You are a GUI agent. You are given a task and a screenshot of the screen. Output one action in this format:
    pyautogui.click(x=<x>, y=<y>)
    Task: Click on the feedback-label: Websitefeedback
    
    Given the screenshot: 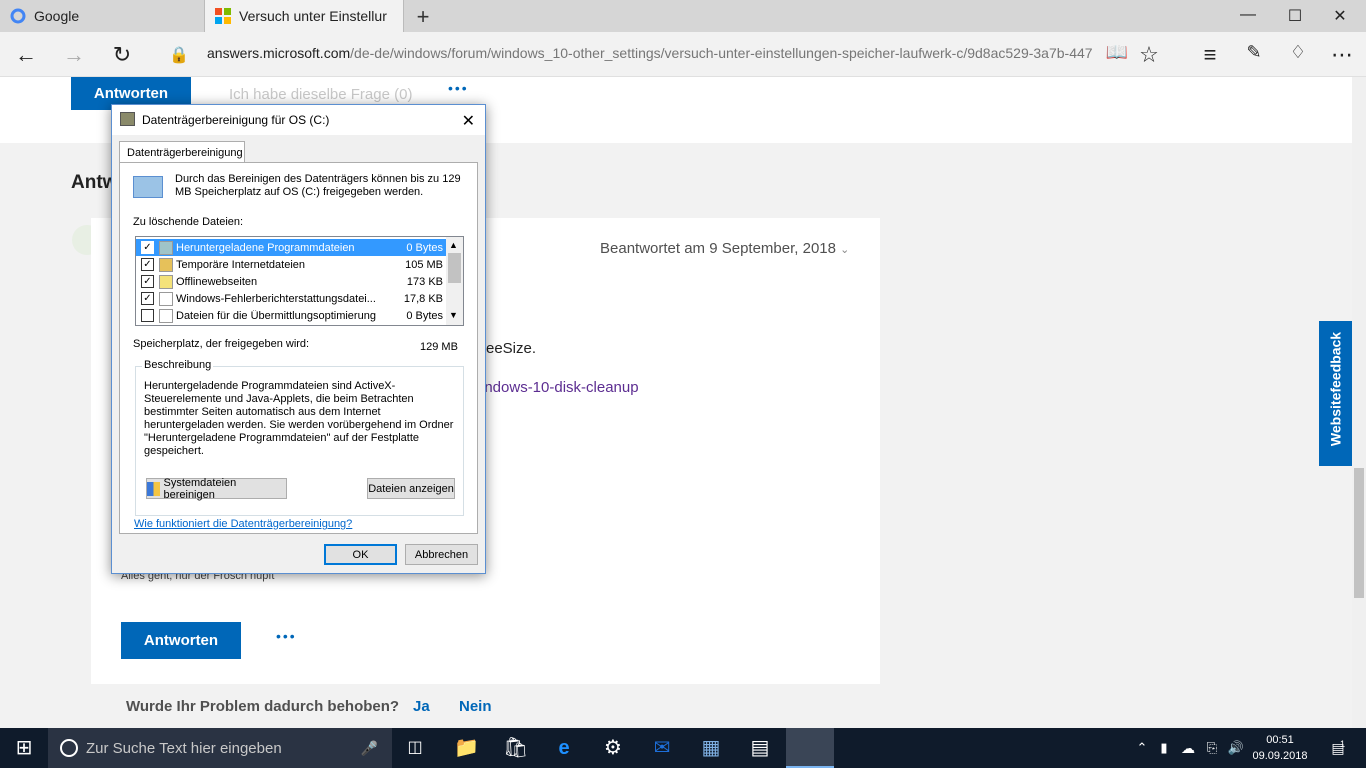 What is the action you would take?
    pyautogui.click(x=1335, y=389)
    